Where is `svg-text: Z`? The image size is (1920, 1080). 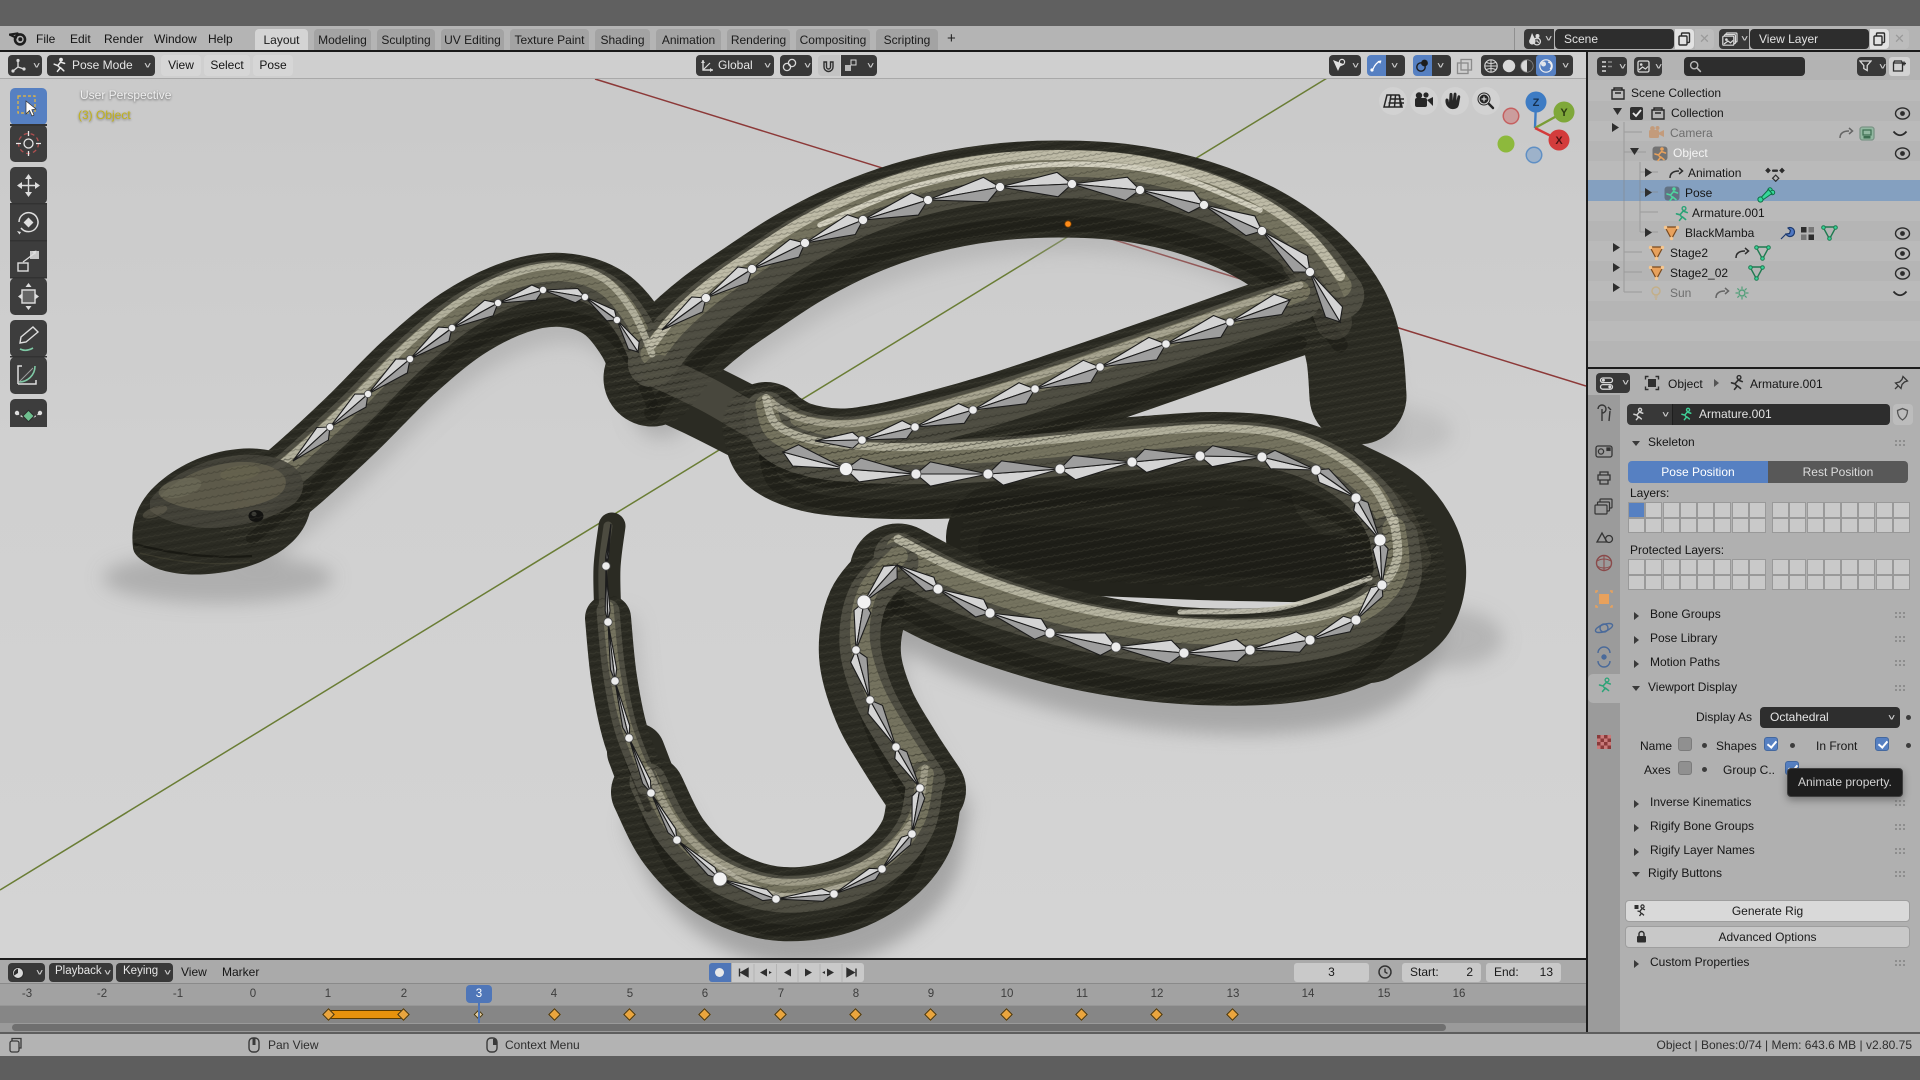
svg-text: Z is located at coordinates (1536, 103).